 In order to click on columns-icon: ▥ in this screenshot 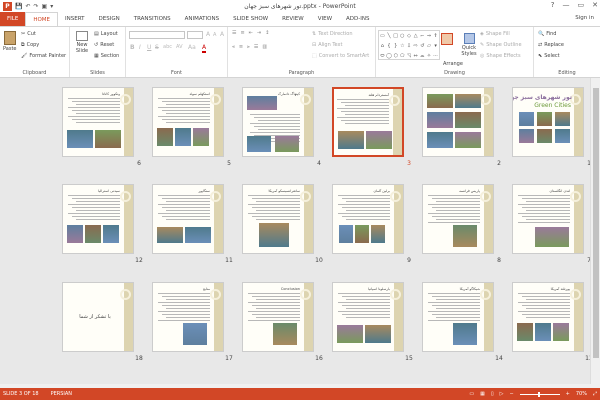, I will do `click(264, 47)`.